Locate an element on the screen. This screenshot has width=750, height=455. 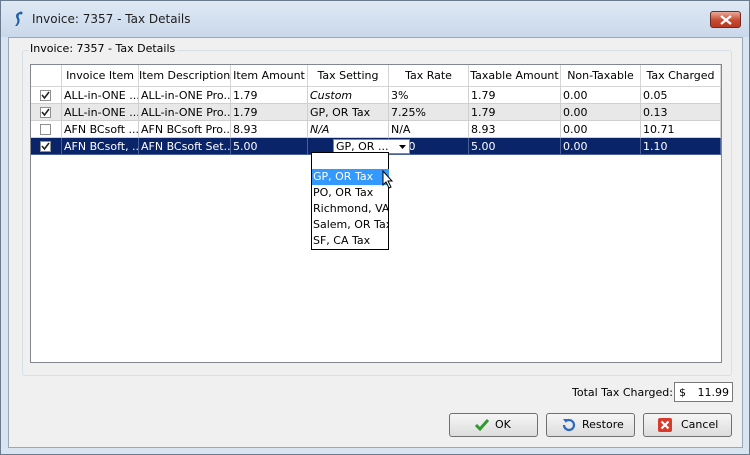
cell-tax-rate: N/A is located at coordinates (429, 129).